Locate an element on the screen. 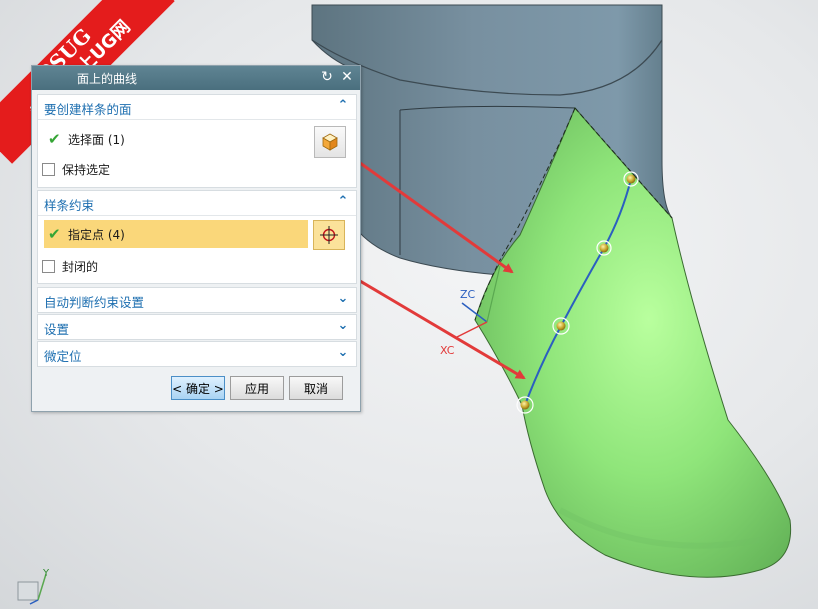 This screenshot has width=818, height=609. section-settings: 设置 ⌄ is located at coordinates (197, 327).